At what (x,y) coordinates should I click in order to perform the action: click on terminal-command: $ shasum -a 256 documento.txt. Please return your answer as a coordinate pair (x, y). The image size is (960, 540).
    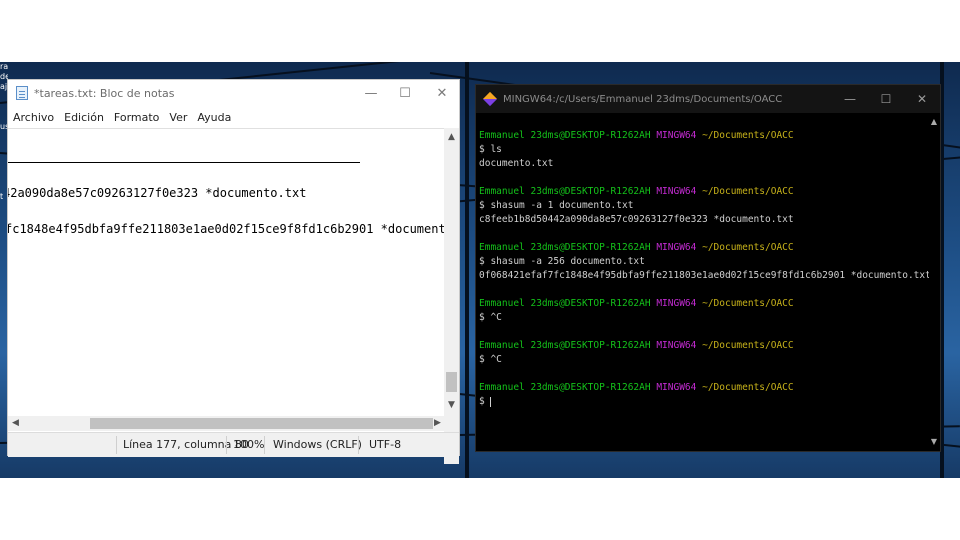
    Looking at the image, I should click on (704, 262).